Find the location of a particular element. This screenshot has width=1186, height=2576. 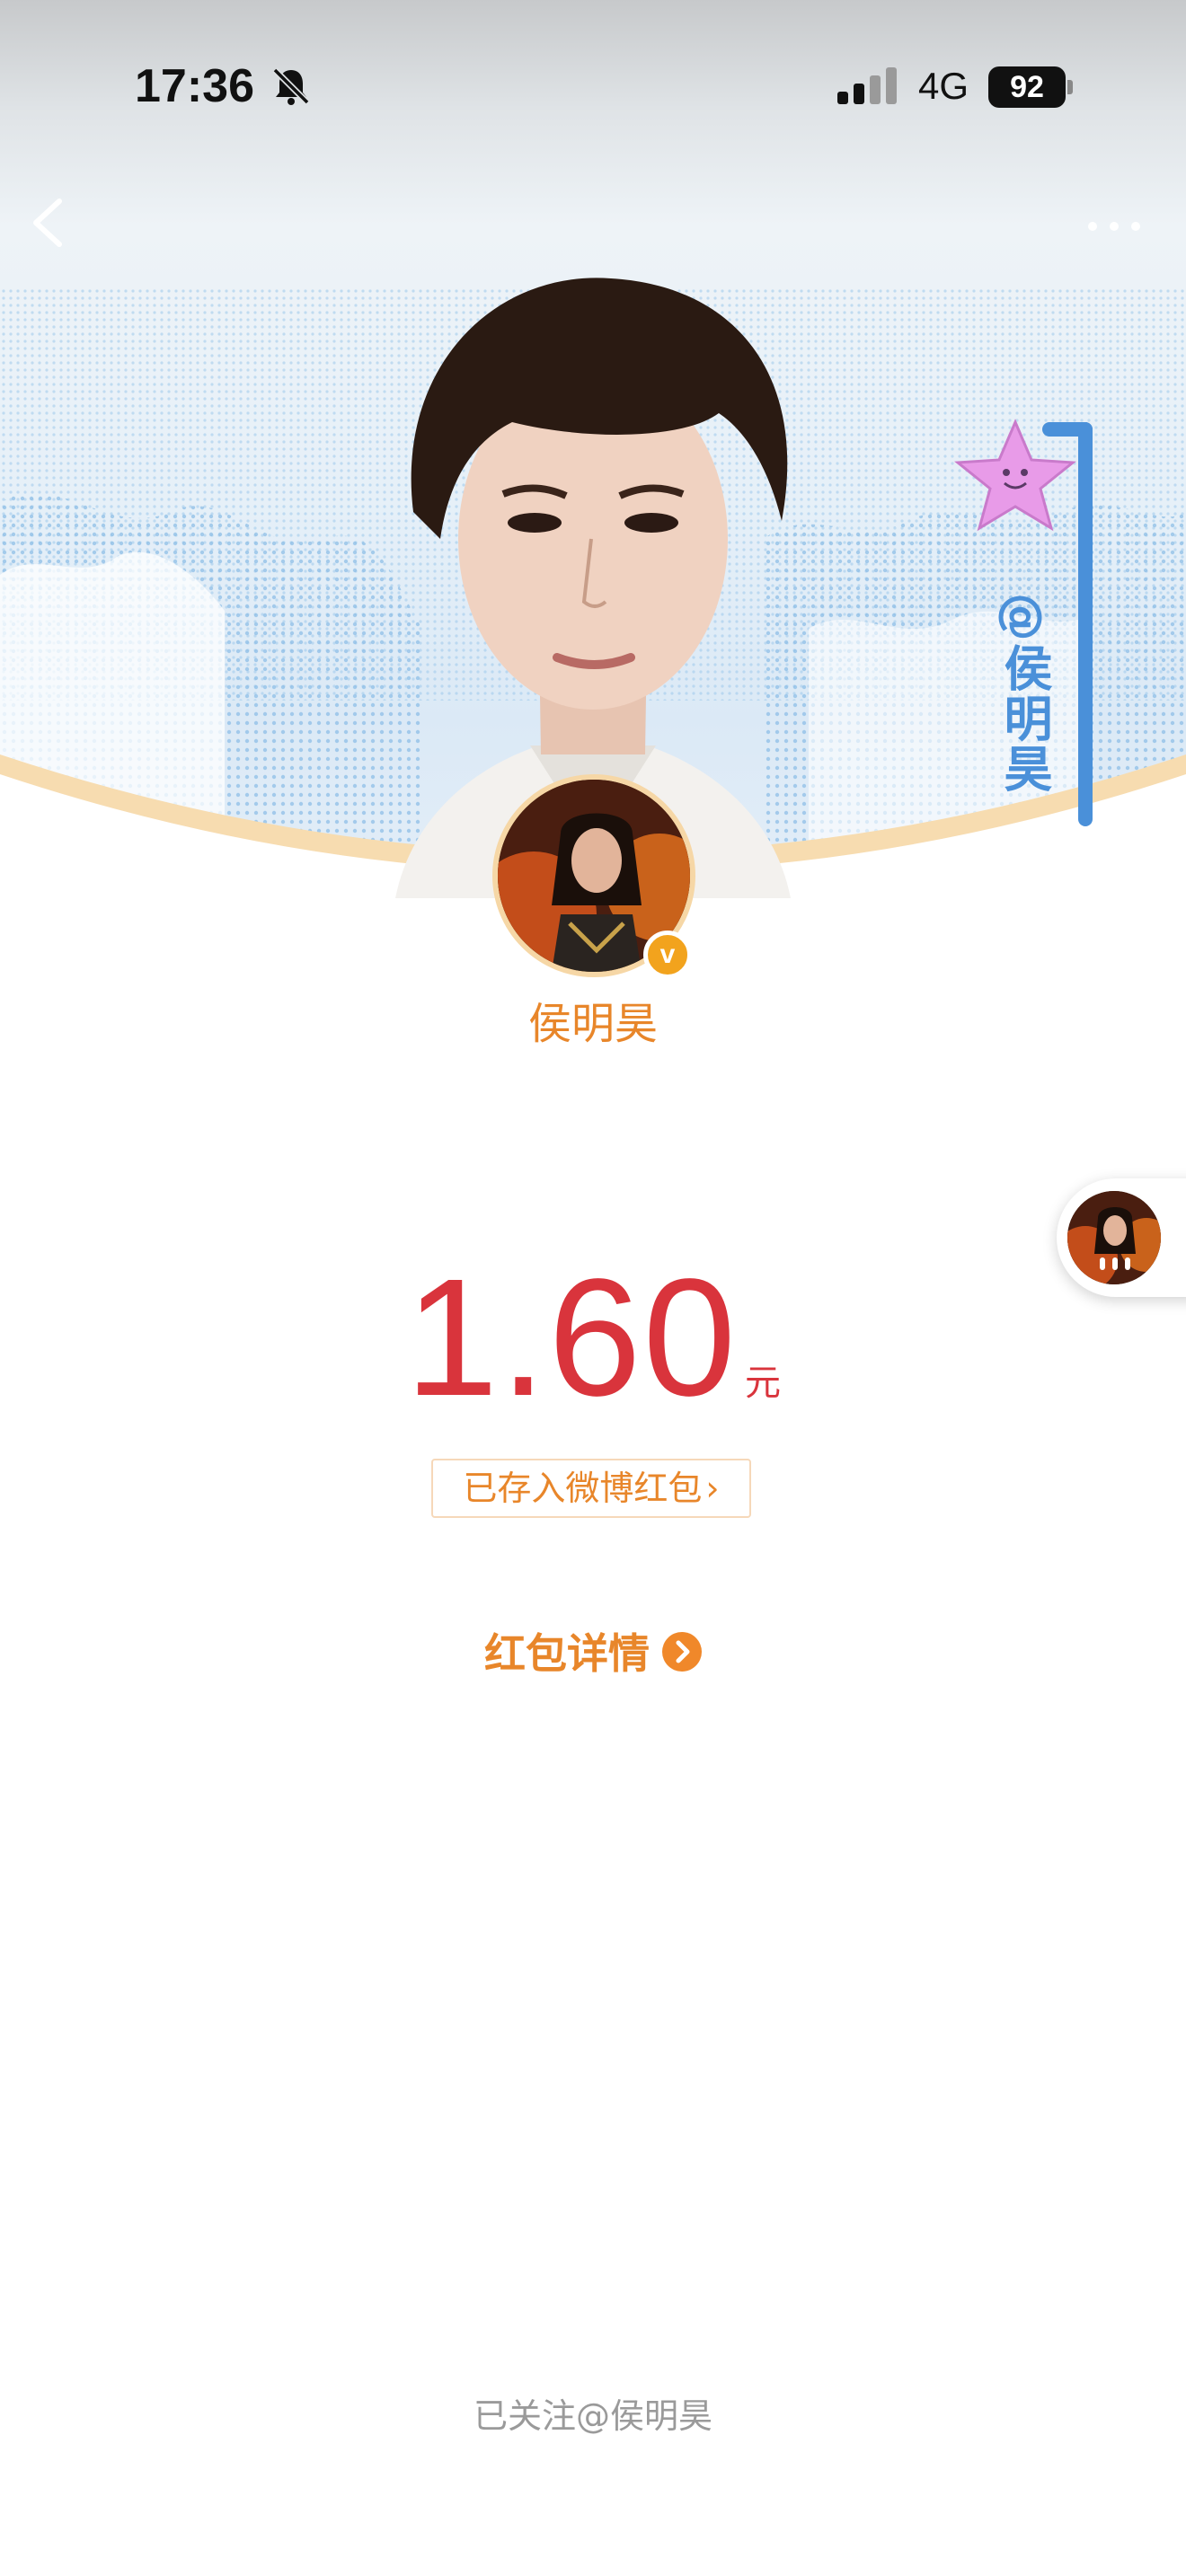

red-packet-details-label: 红包详情 is located at coordinates (567, 1653).